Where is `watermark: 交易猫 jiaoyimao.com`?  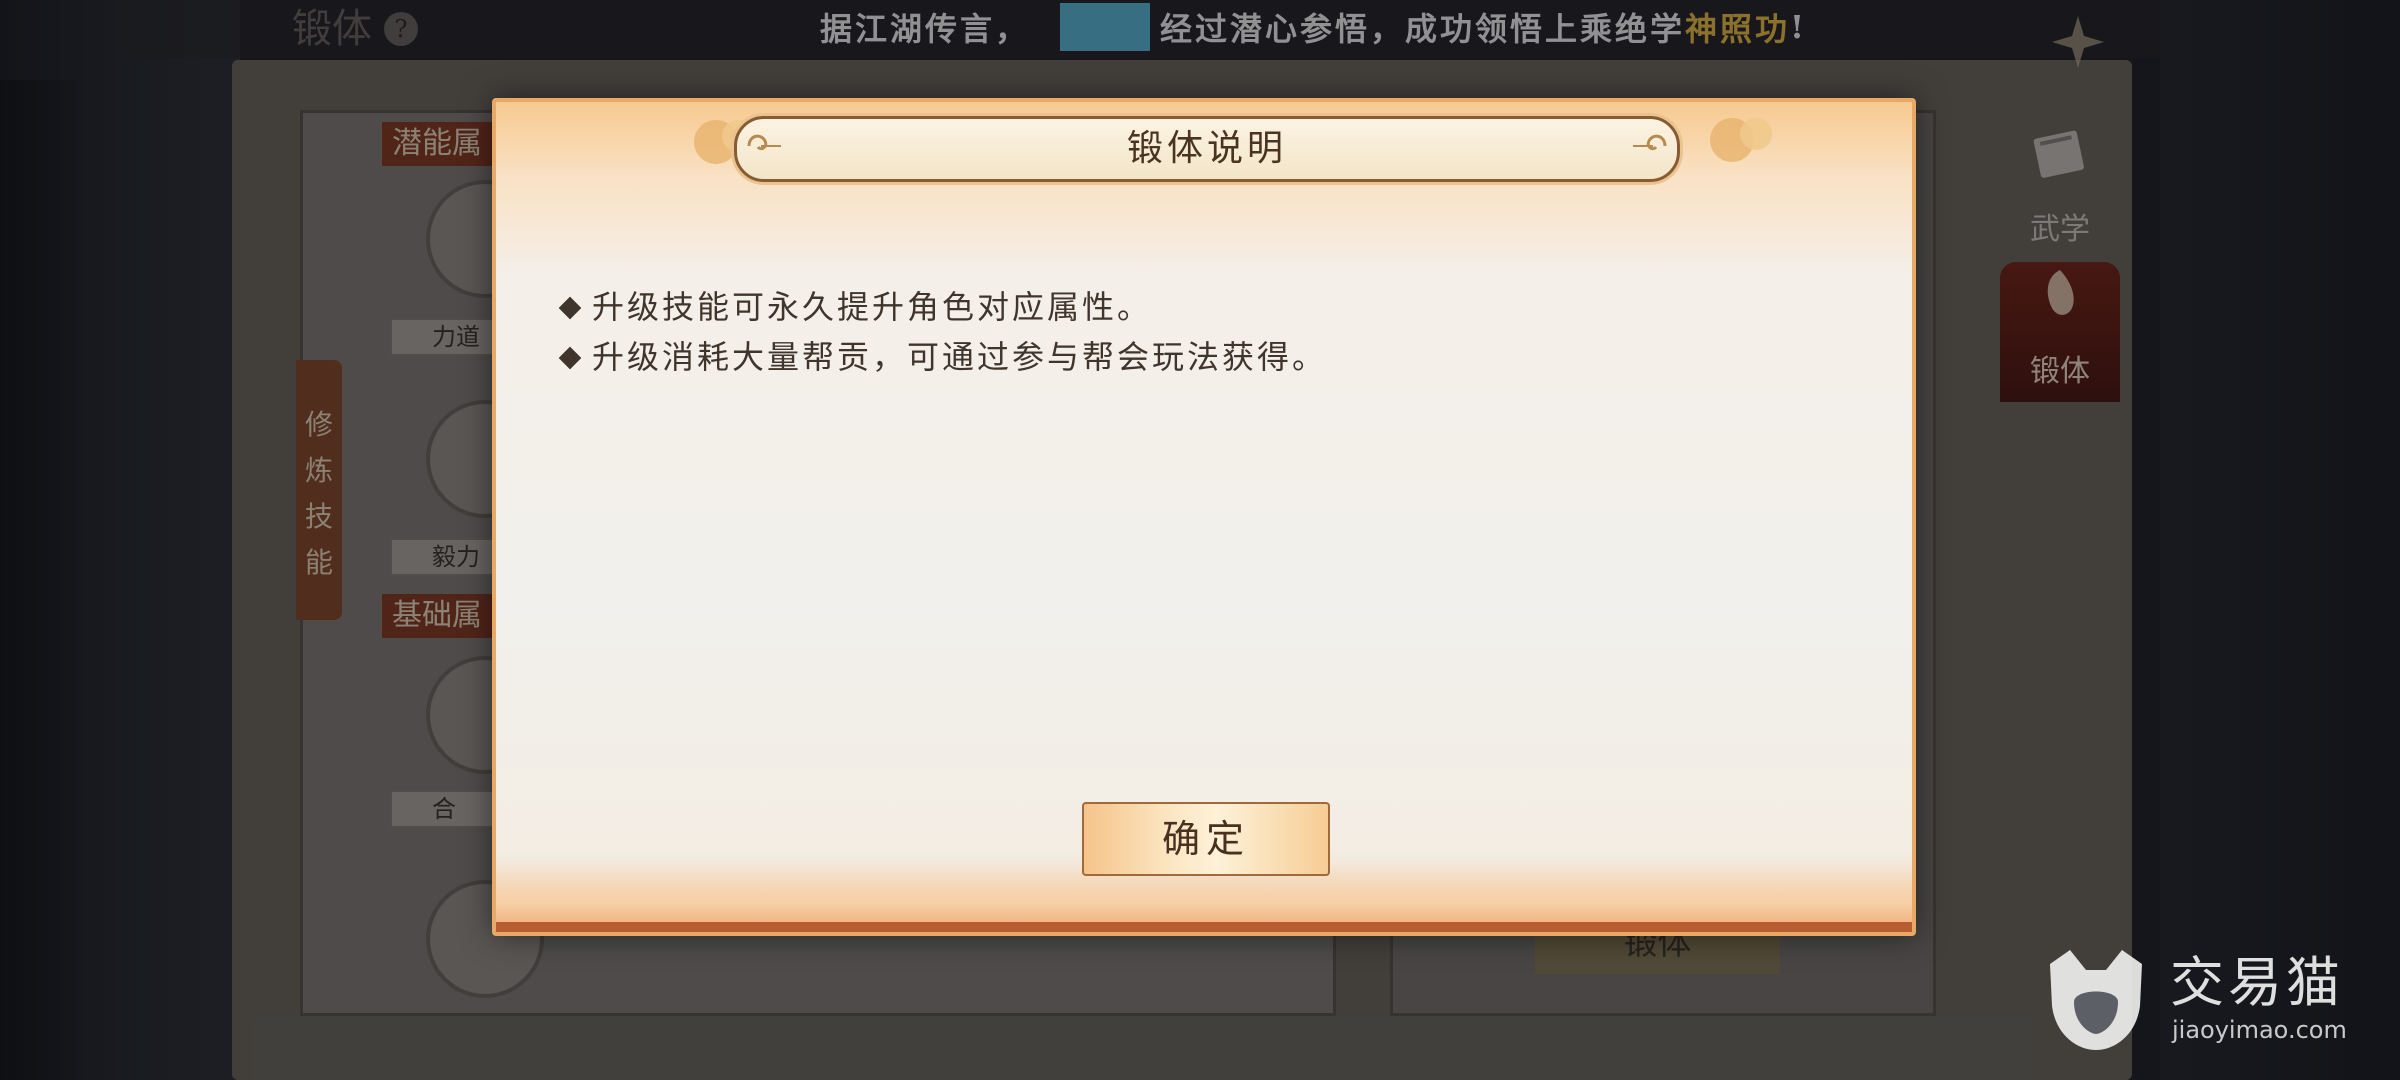 watermark: 交易猫 jiaoyimao.com is located at coordinates (2206, 999).